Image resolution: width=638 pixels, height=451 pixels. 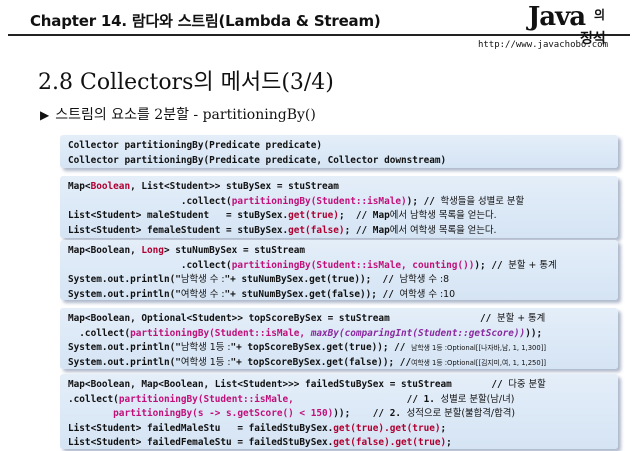 What do you see at coordinates (152, 250) in the screenshot?
I see `code-keyword: Long` at bounding box center [152, 250].